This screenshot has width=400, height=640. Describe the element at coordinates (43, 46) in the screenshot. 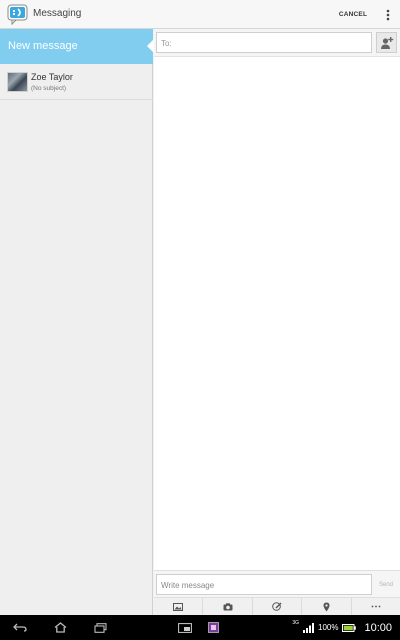

I see `new-message-label: New message` at that location.